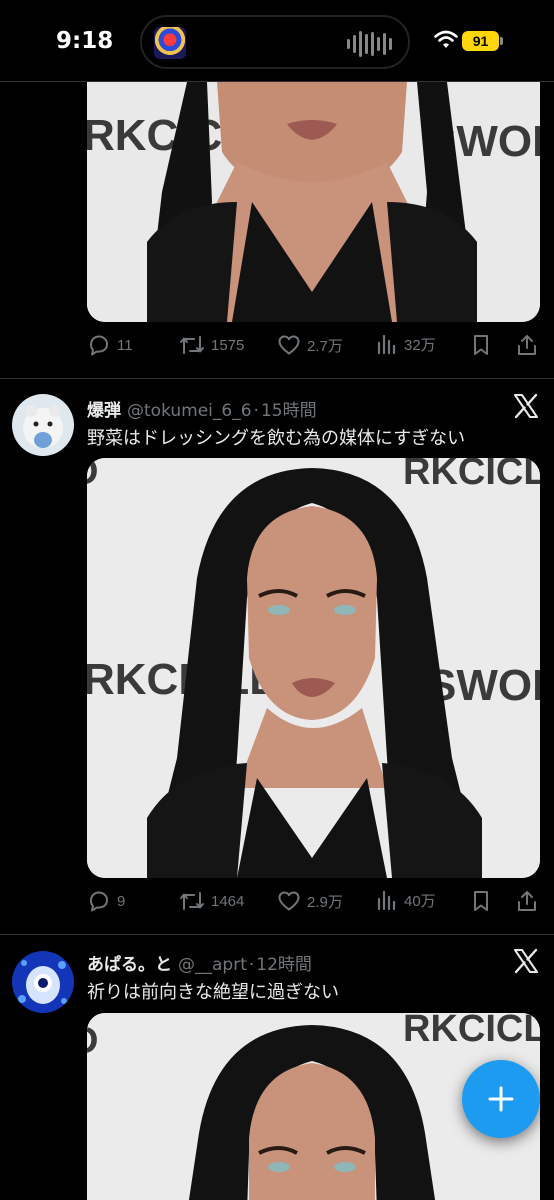 This screenshot has width=554, height=1200. What do you see at coordinates (228, 901) in the screenshot?
I see `retweet-count: 1464` at bounding box center [228, 901].